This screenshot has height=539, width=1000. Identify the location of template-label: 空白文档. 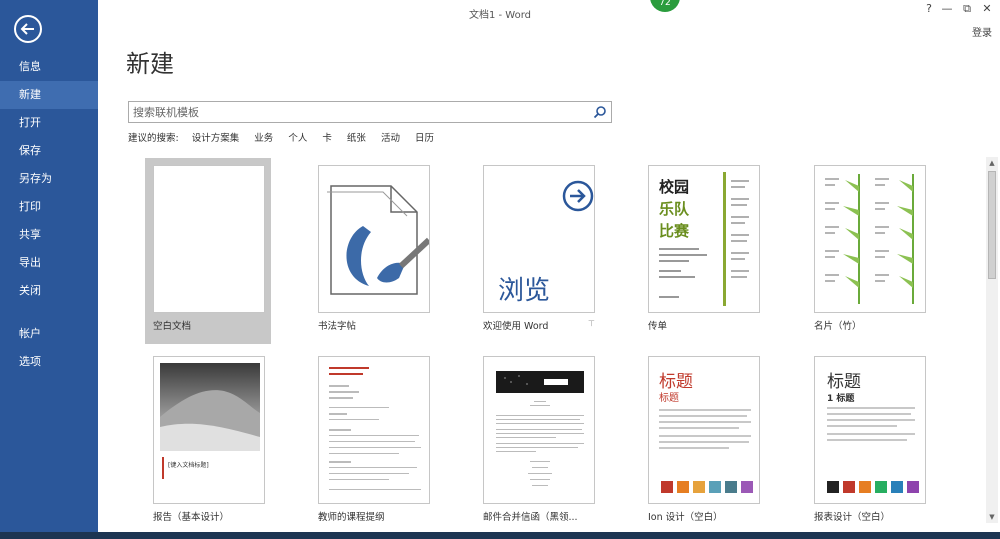
(172, 326).